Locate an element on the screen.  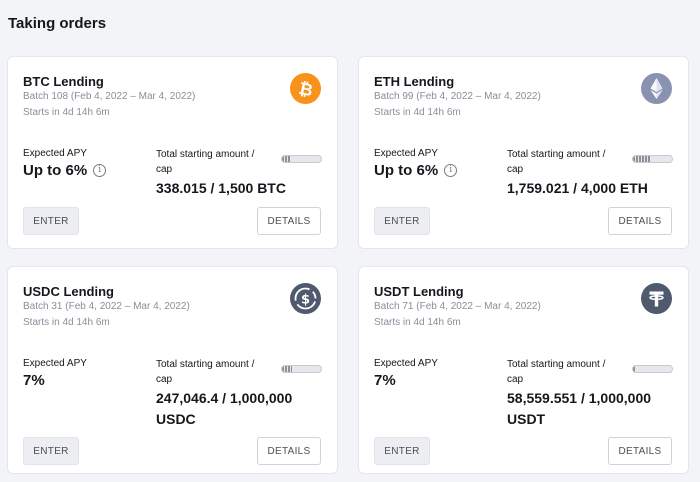
card-batch: Batch 71 (Feb 4, 2022 – Mar 4, 2022) is located at coordinates (457, 306).